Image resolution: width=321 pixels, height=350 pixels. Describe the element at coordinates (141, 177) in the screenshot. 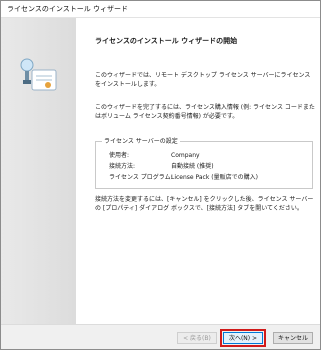

I see `settings-label: ライセンス プログラム:` at that location.